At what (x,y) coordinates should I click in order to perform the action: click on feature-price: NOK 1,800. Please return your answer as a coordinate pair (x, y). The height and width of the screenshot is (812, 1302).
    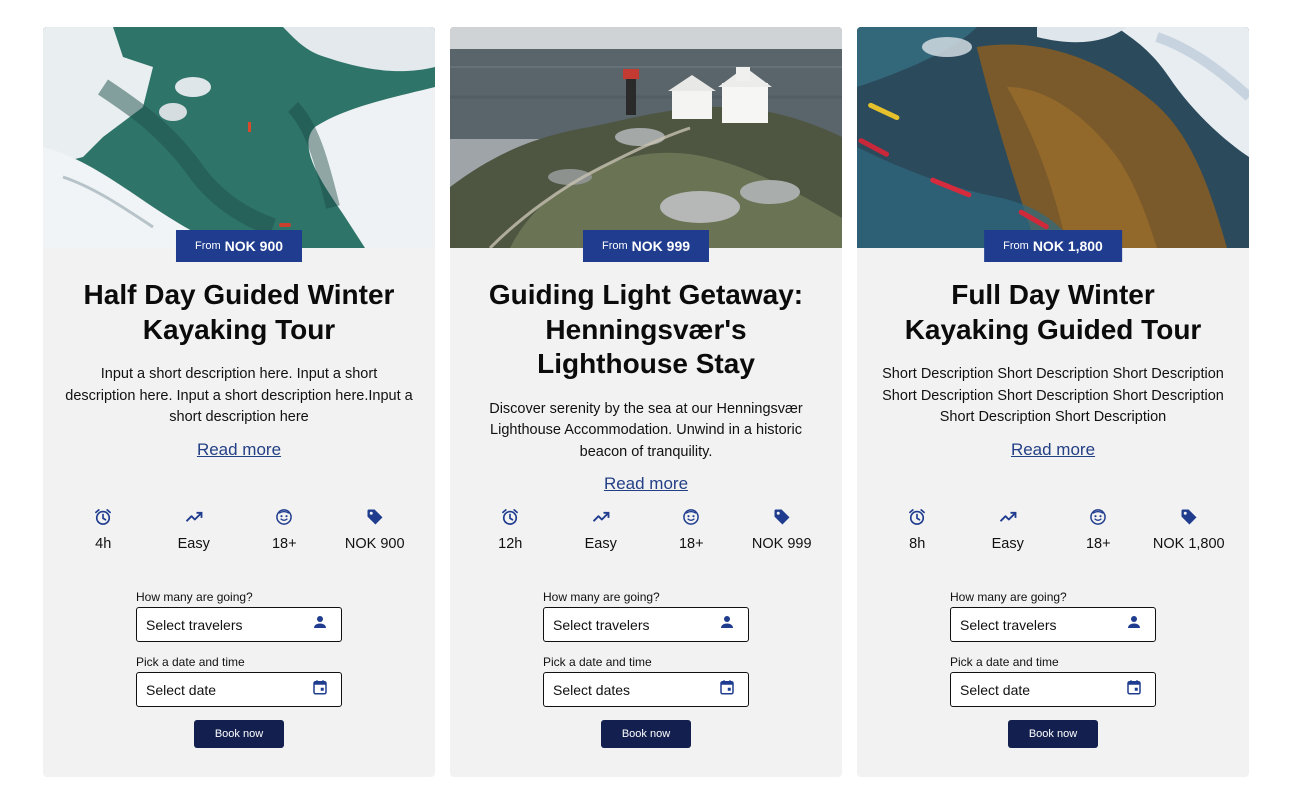
    Looking at the image, I should click on (1189, 529).